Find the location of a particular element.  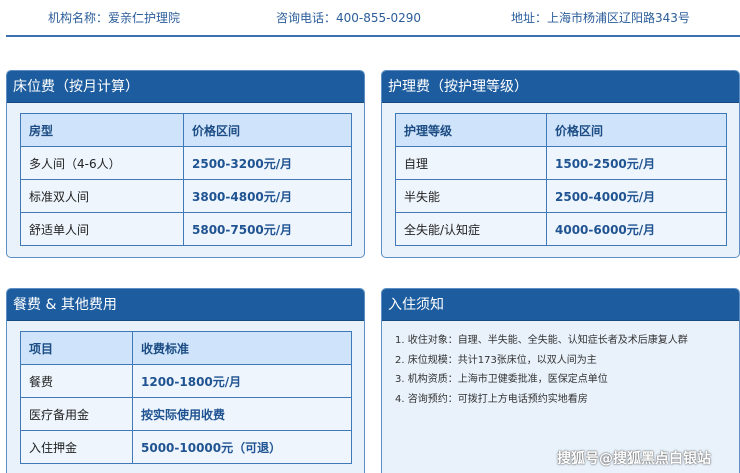

care-fee-title: 护理费（按护理等级） is located at coordinates (560, 87).